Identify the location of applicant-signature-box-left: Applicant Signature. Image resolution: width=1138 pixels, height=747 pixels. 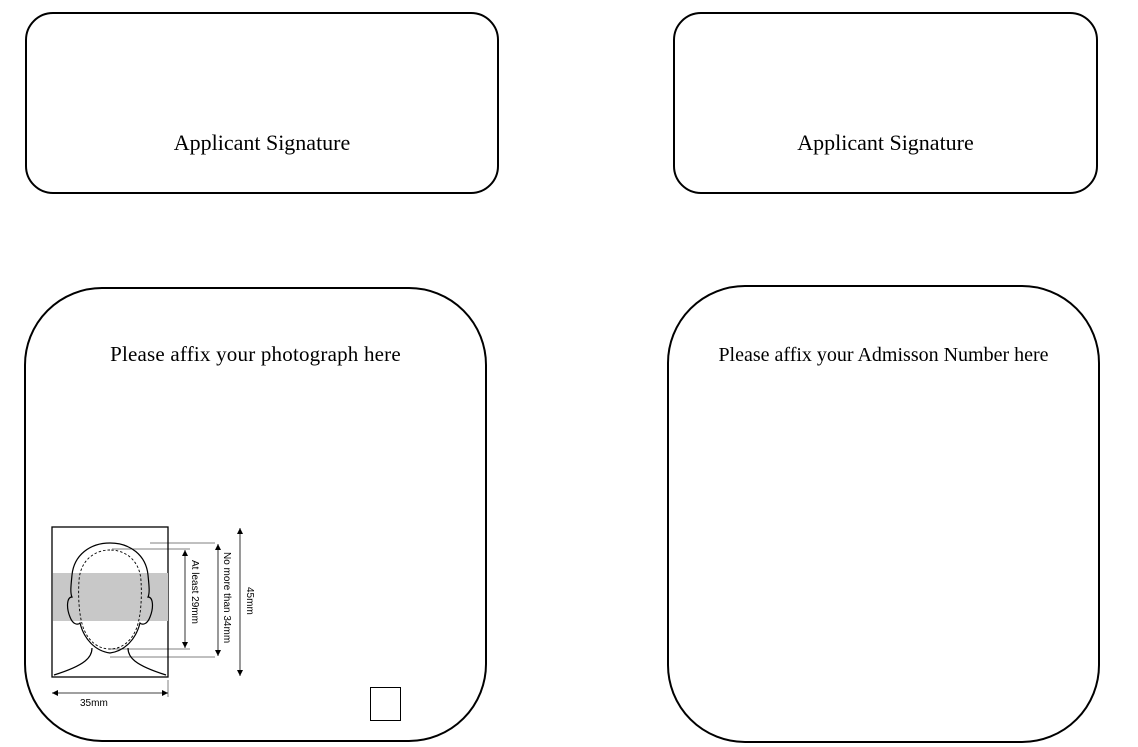
(262, 103).